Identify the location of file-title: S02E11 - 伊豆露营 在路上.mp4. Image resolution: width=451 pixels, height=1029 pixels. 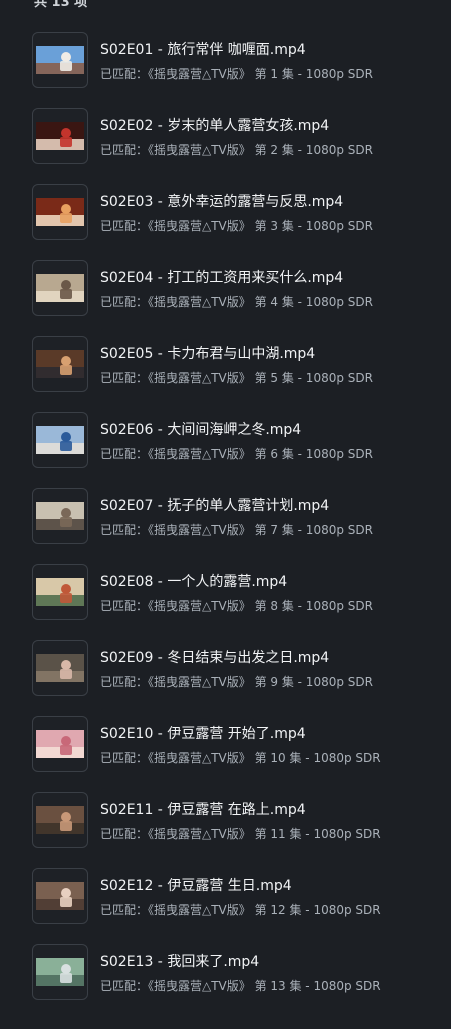
(203, 810).